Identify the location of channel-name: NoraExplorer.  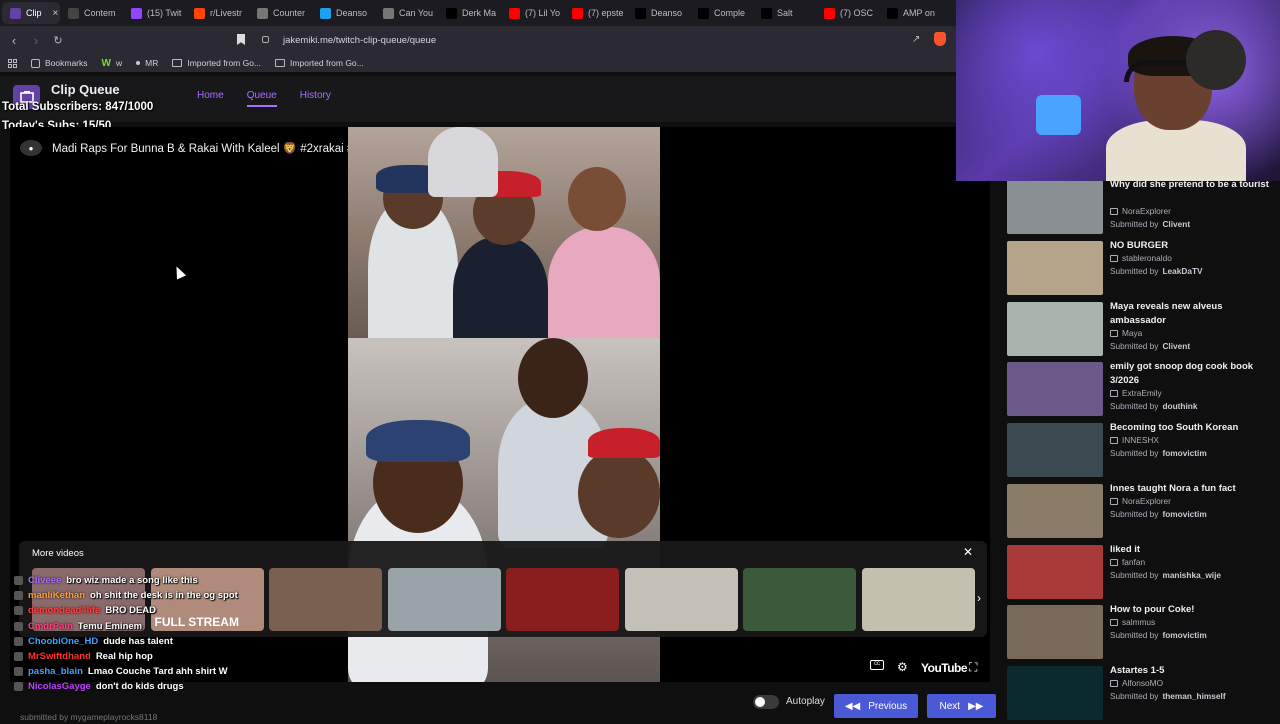
(1146, 501).